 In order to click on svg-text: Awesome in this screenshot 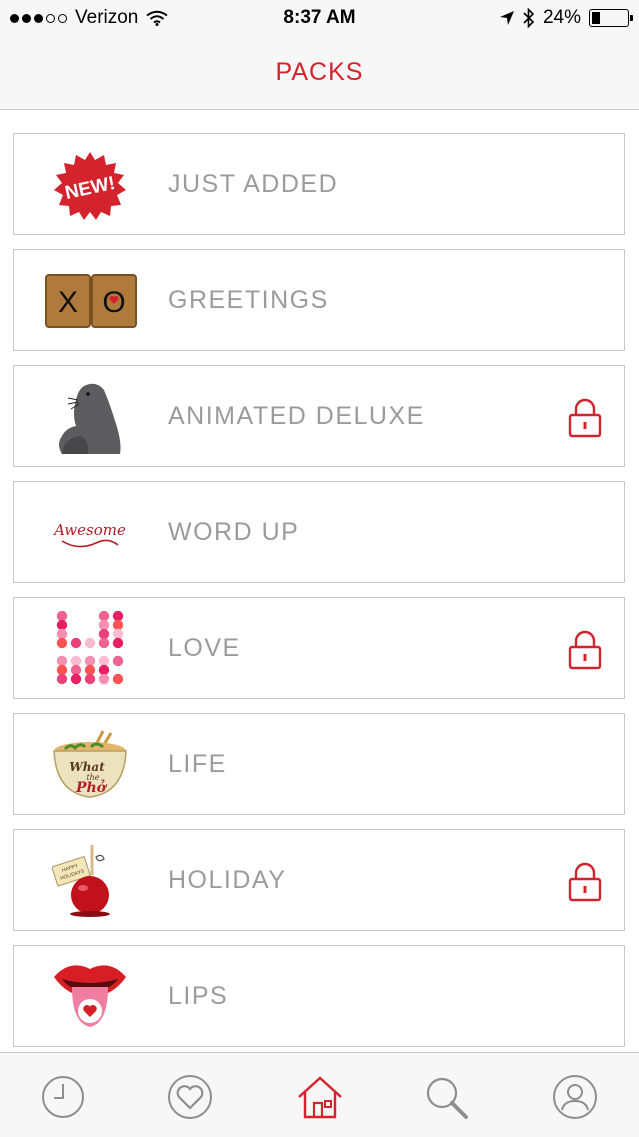, I will do `click(89, 530)`.